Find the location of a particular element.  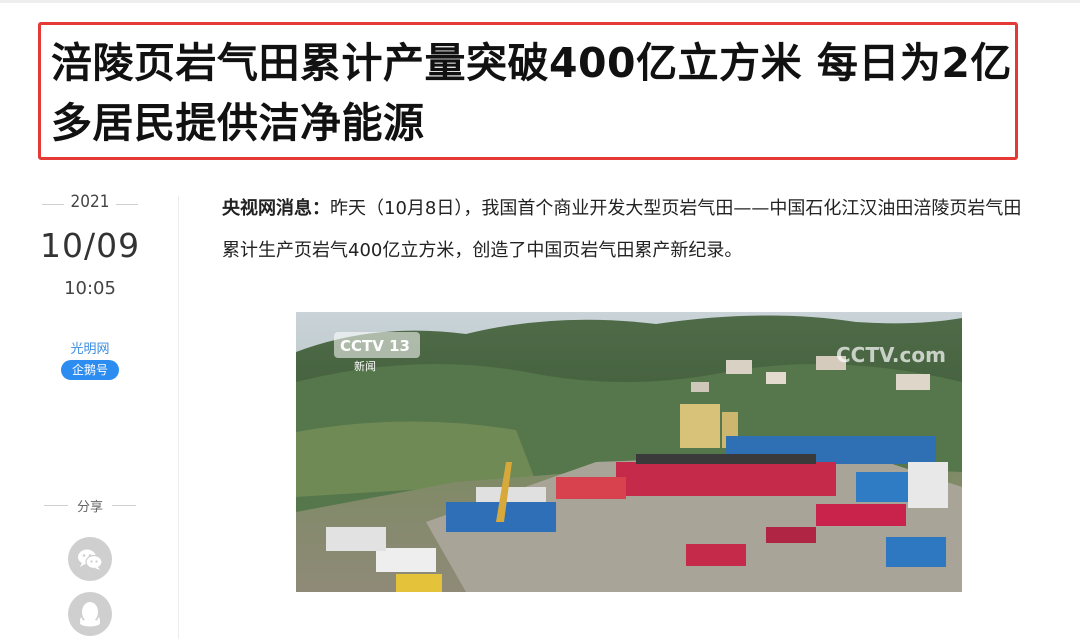

year-dash-left is located at coordinates (53, 204).